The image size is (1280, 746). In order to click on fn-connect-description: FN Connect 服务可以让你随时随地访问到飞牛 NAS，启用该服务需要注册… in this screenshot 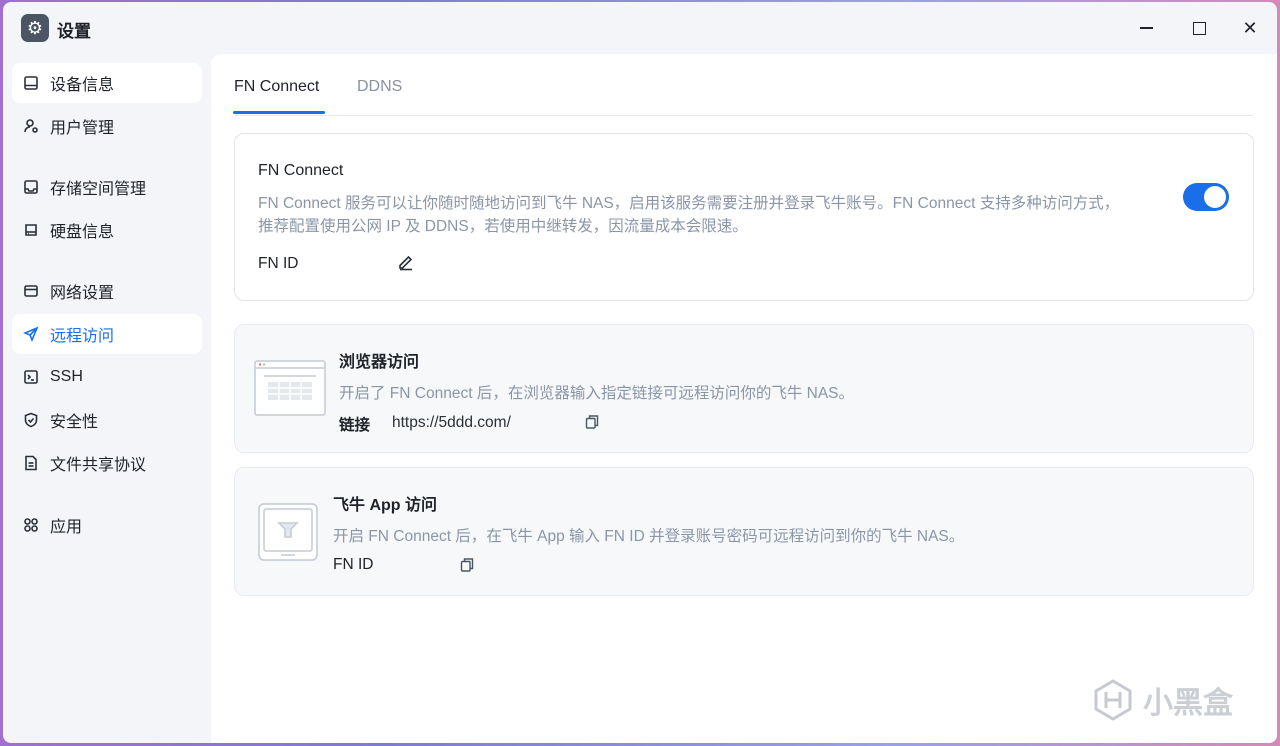, I will do `click(708, 215)`.